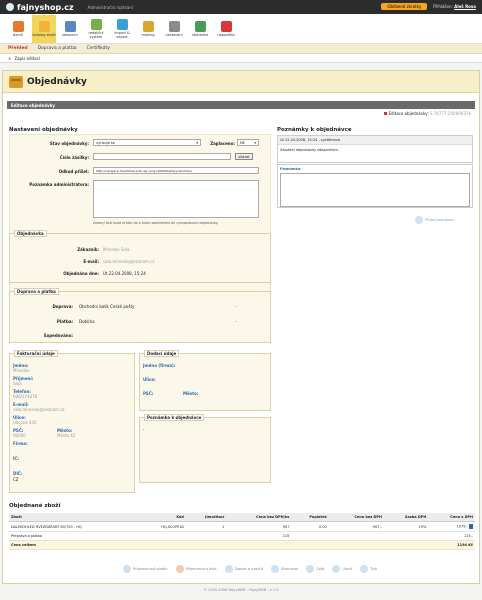 Image resolution: width=482 pixels, height=600 pixels. Describe the element at coordinates (176, 199) in the screenshot. I see `admin-note-textarea` at that location.